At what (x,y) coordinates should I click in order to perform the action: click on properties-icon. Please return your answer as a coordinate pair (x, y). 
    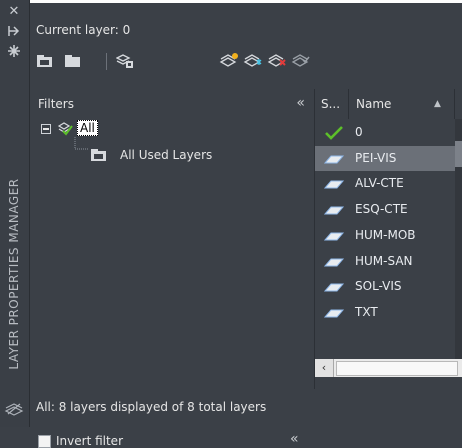
    Looking at the image, I should click on (14, 52).